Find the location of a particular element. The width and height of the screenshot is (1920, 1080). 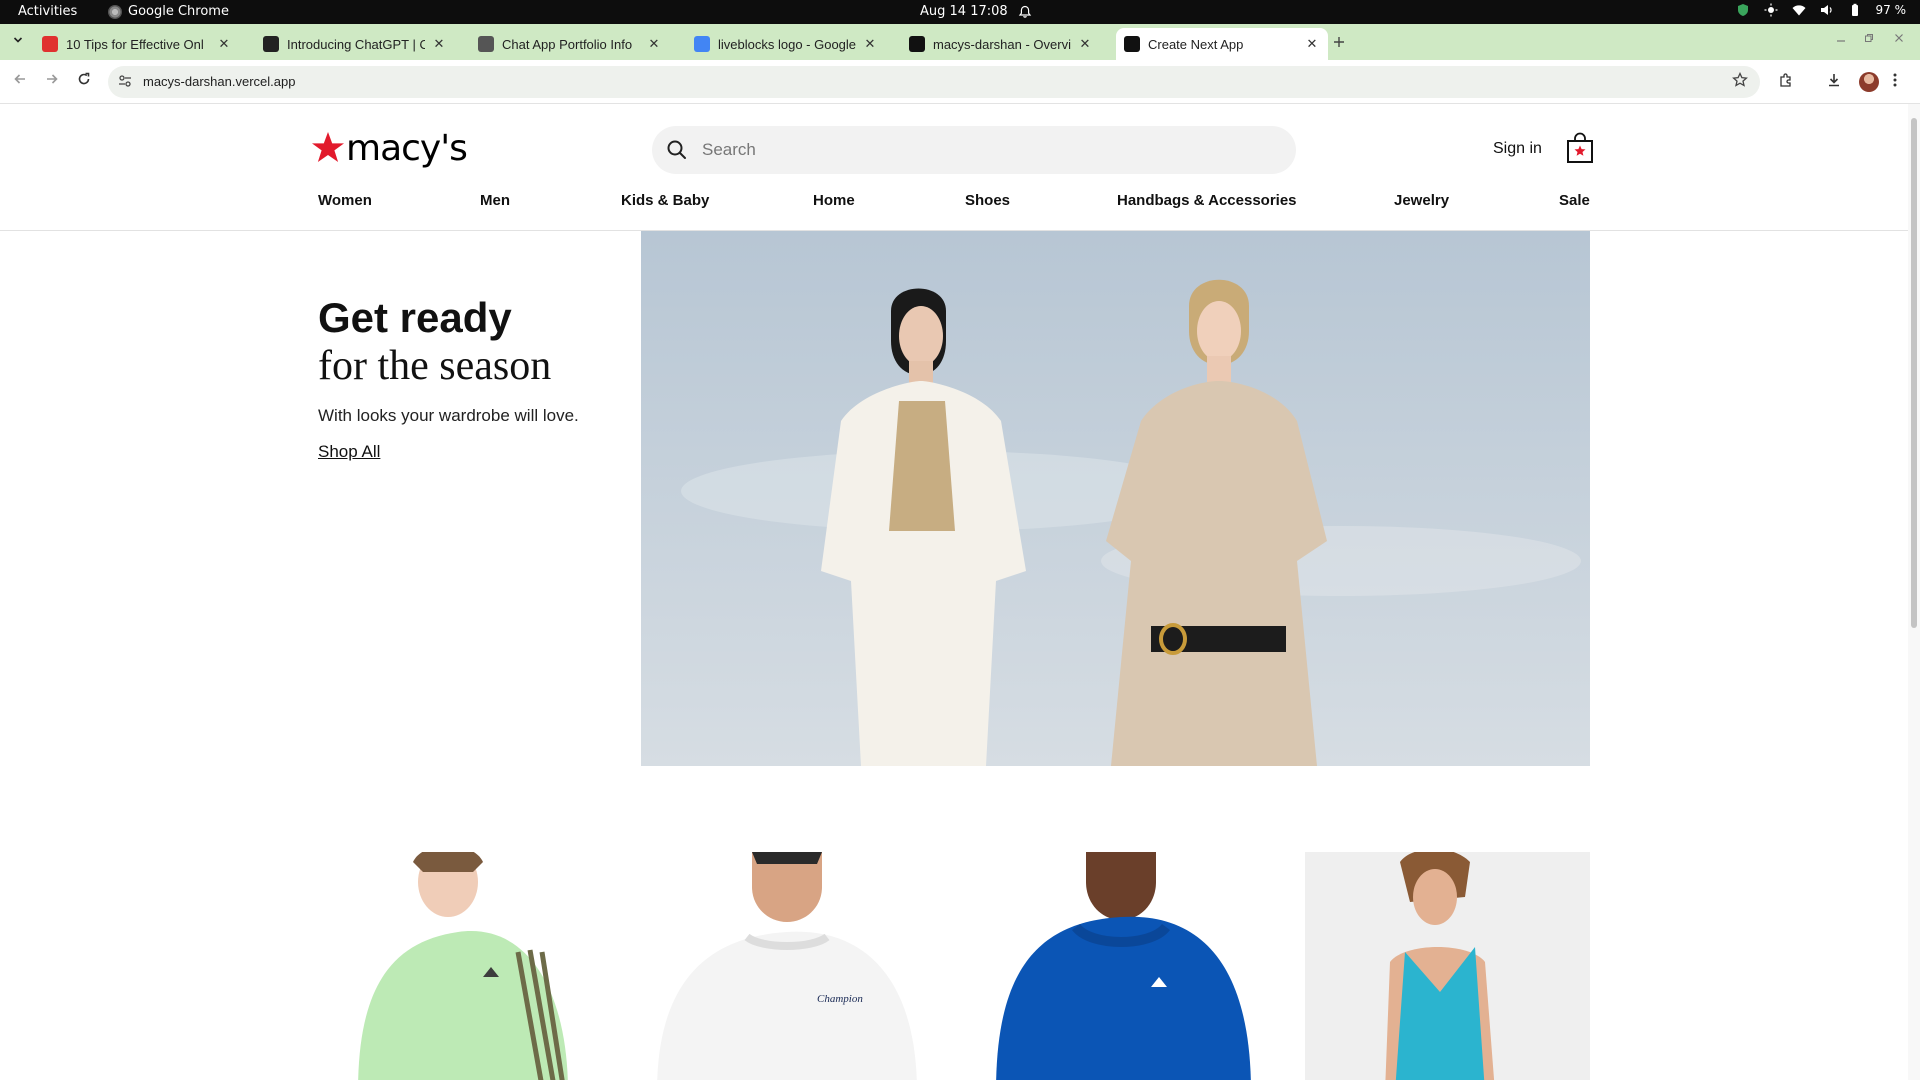

browser-toolbar: macys-darshan.vercel.app is located at coordinates (960, 82).